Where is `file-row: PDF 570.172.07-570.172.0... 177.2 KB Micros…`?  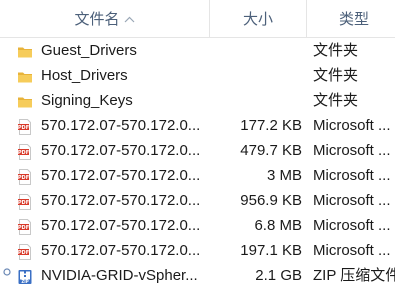 file-row: PDF 570.172.07-570.172.0... 177.2 KB Micros… is located at coordinates (197, 125).